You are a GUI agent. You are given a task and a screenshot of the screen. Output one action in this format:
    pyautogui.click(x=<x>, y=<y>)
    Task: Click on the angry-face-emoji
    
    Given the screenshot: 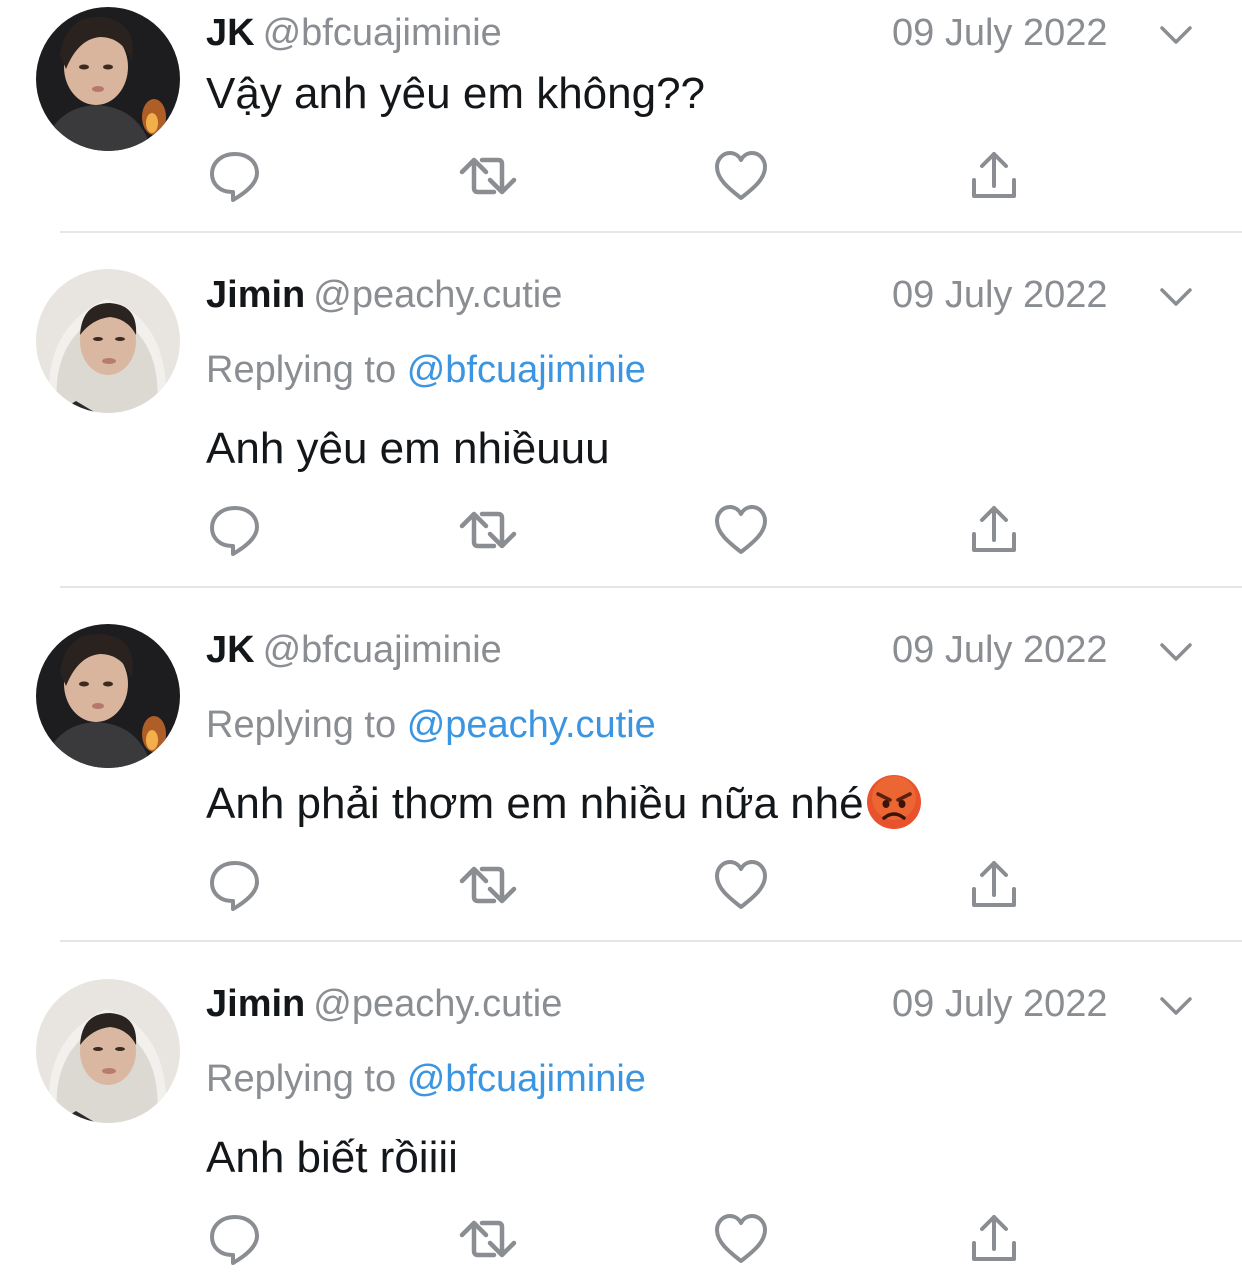 What is the action you would take?
    pyautogui.click(x=893, y=802)
    